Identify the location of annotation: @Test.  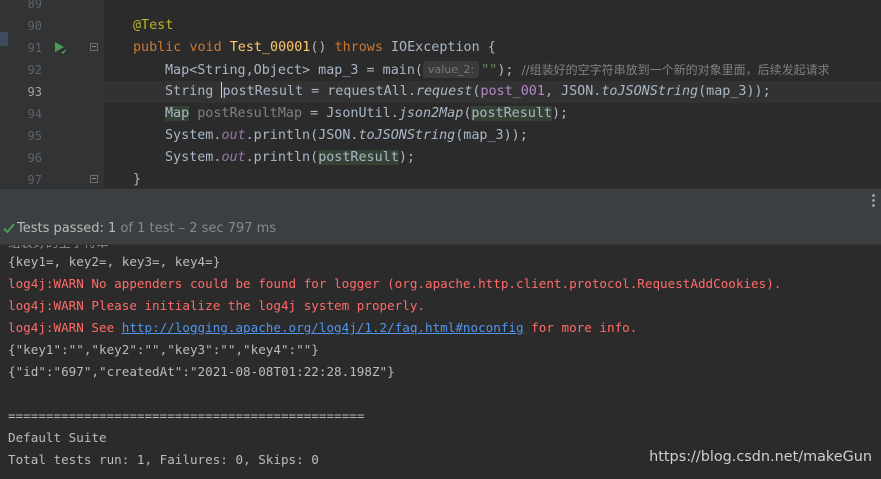
(153, 25).